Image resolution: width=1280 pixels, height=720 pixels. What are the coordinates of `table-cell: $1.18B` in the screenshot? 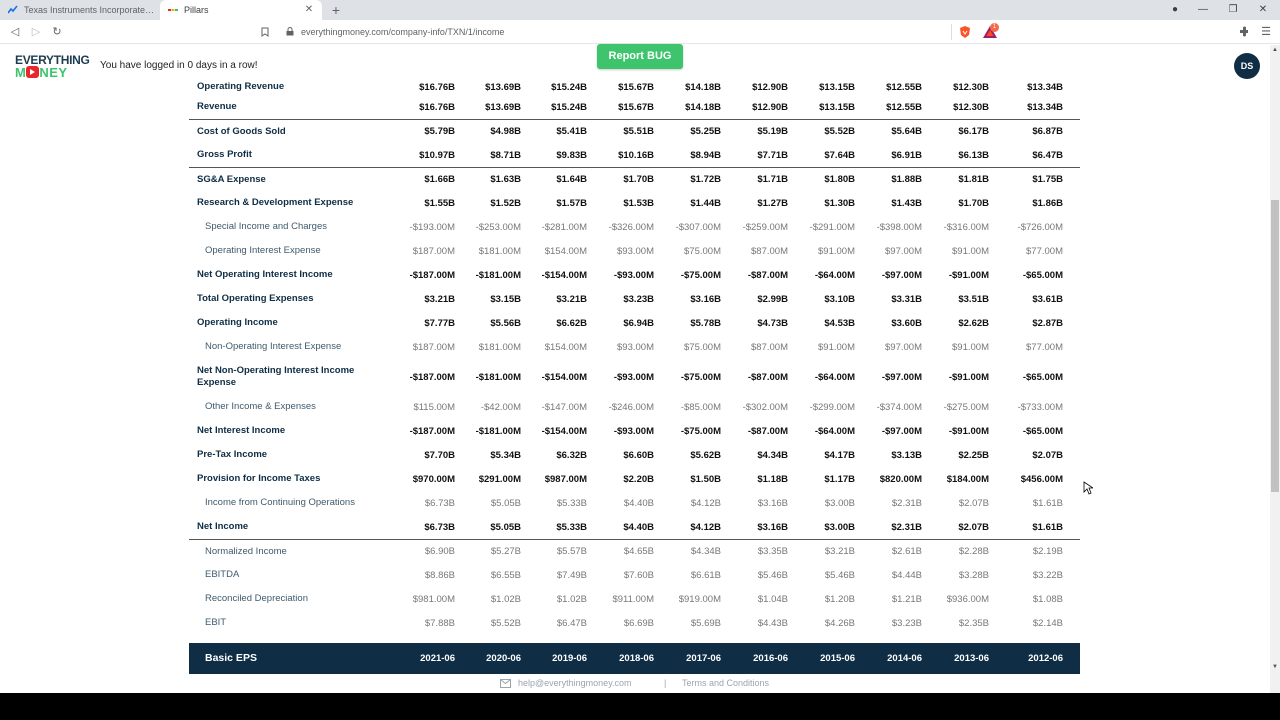 It's located at (772, 479).